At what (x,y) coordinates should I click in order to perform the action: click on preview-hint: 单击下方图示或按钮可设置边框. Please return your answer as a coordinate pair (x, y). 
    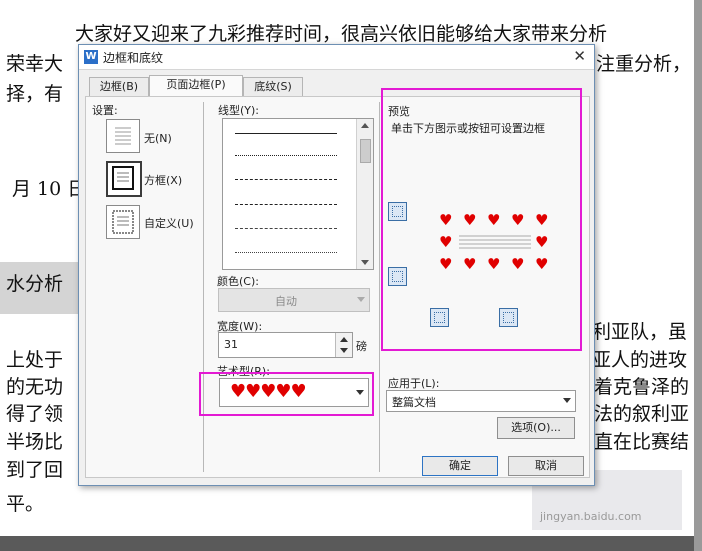
    Looking at the image, I should click on (468, 128).